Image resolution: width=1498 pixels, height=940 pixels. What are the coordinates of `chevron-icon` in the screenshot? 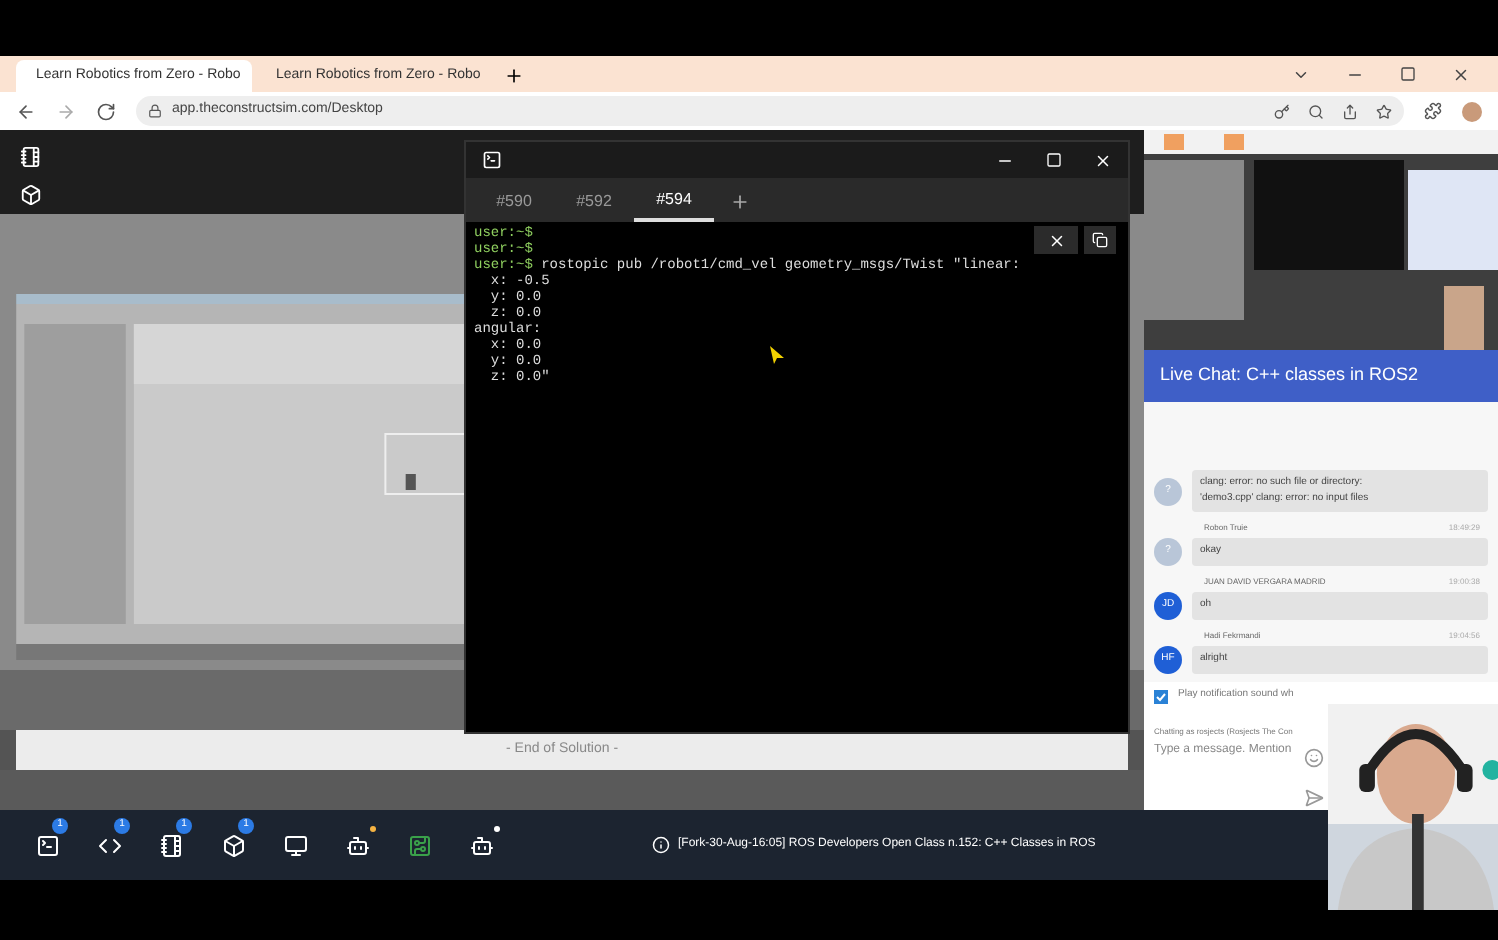 It's located at (1301, 75).